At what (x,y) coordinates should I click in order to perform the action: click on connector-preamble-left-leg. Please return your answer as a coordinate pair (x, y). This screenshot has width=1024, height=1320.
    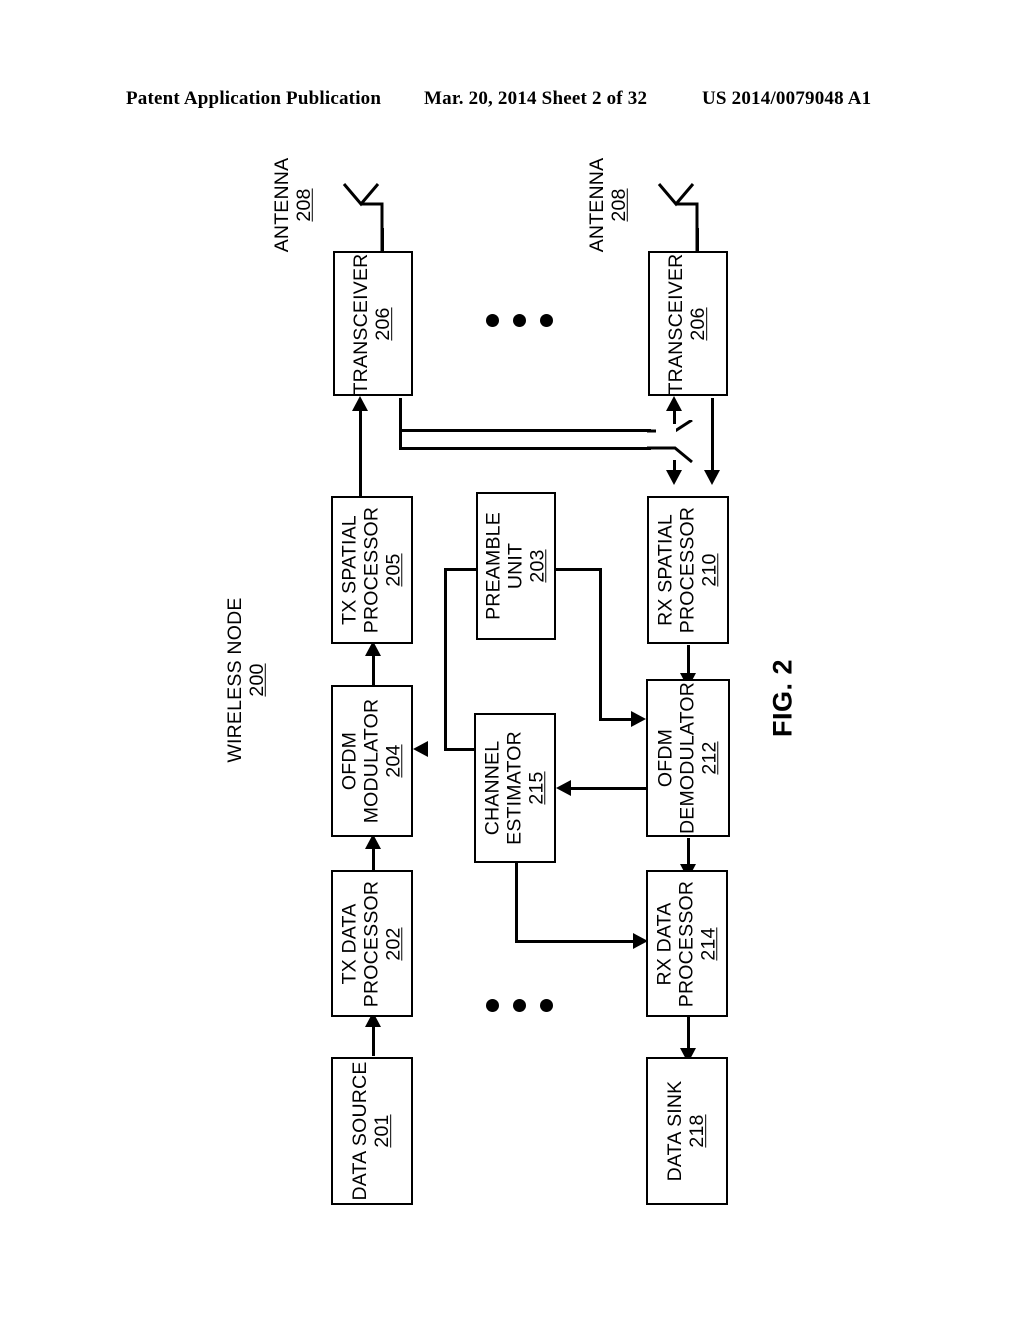
    Looking at the image, I should click on (445, 659).